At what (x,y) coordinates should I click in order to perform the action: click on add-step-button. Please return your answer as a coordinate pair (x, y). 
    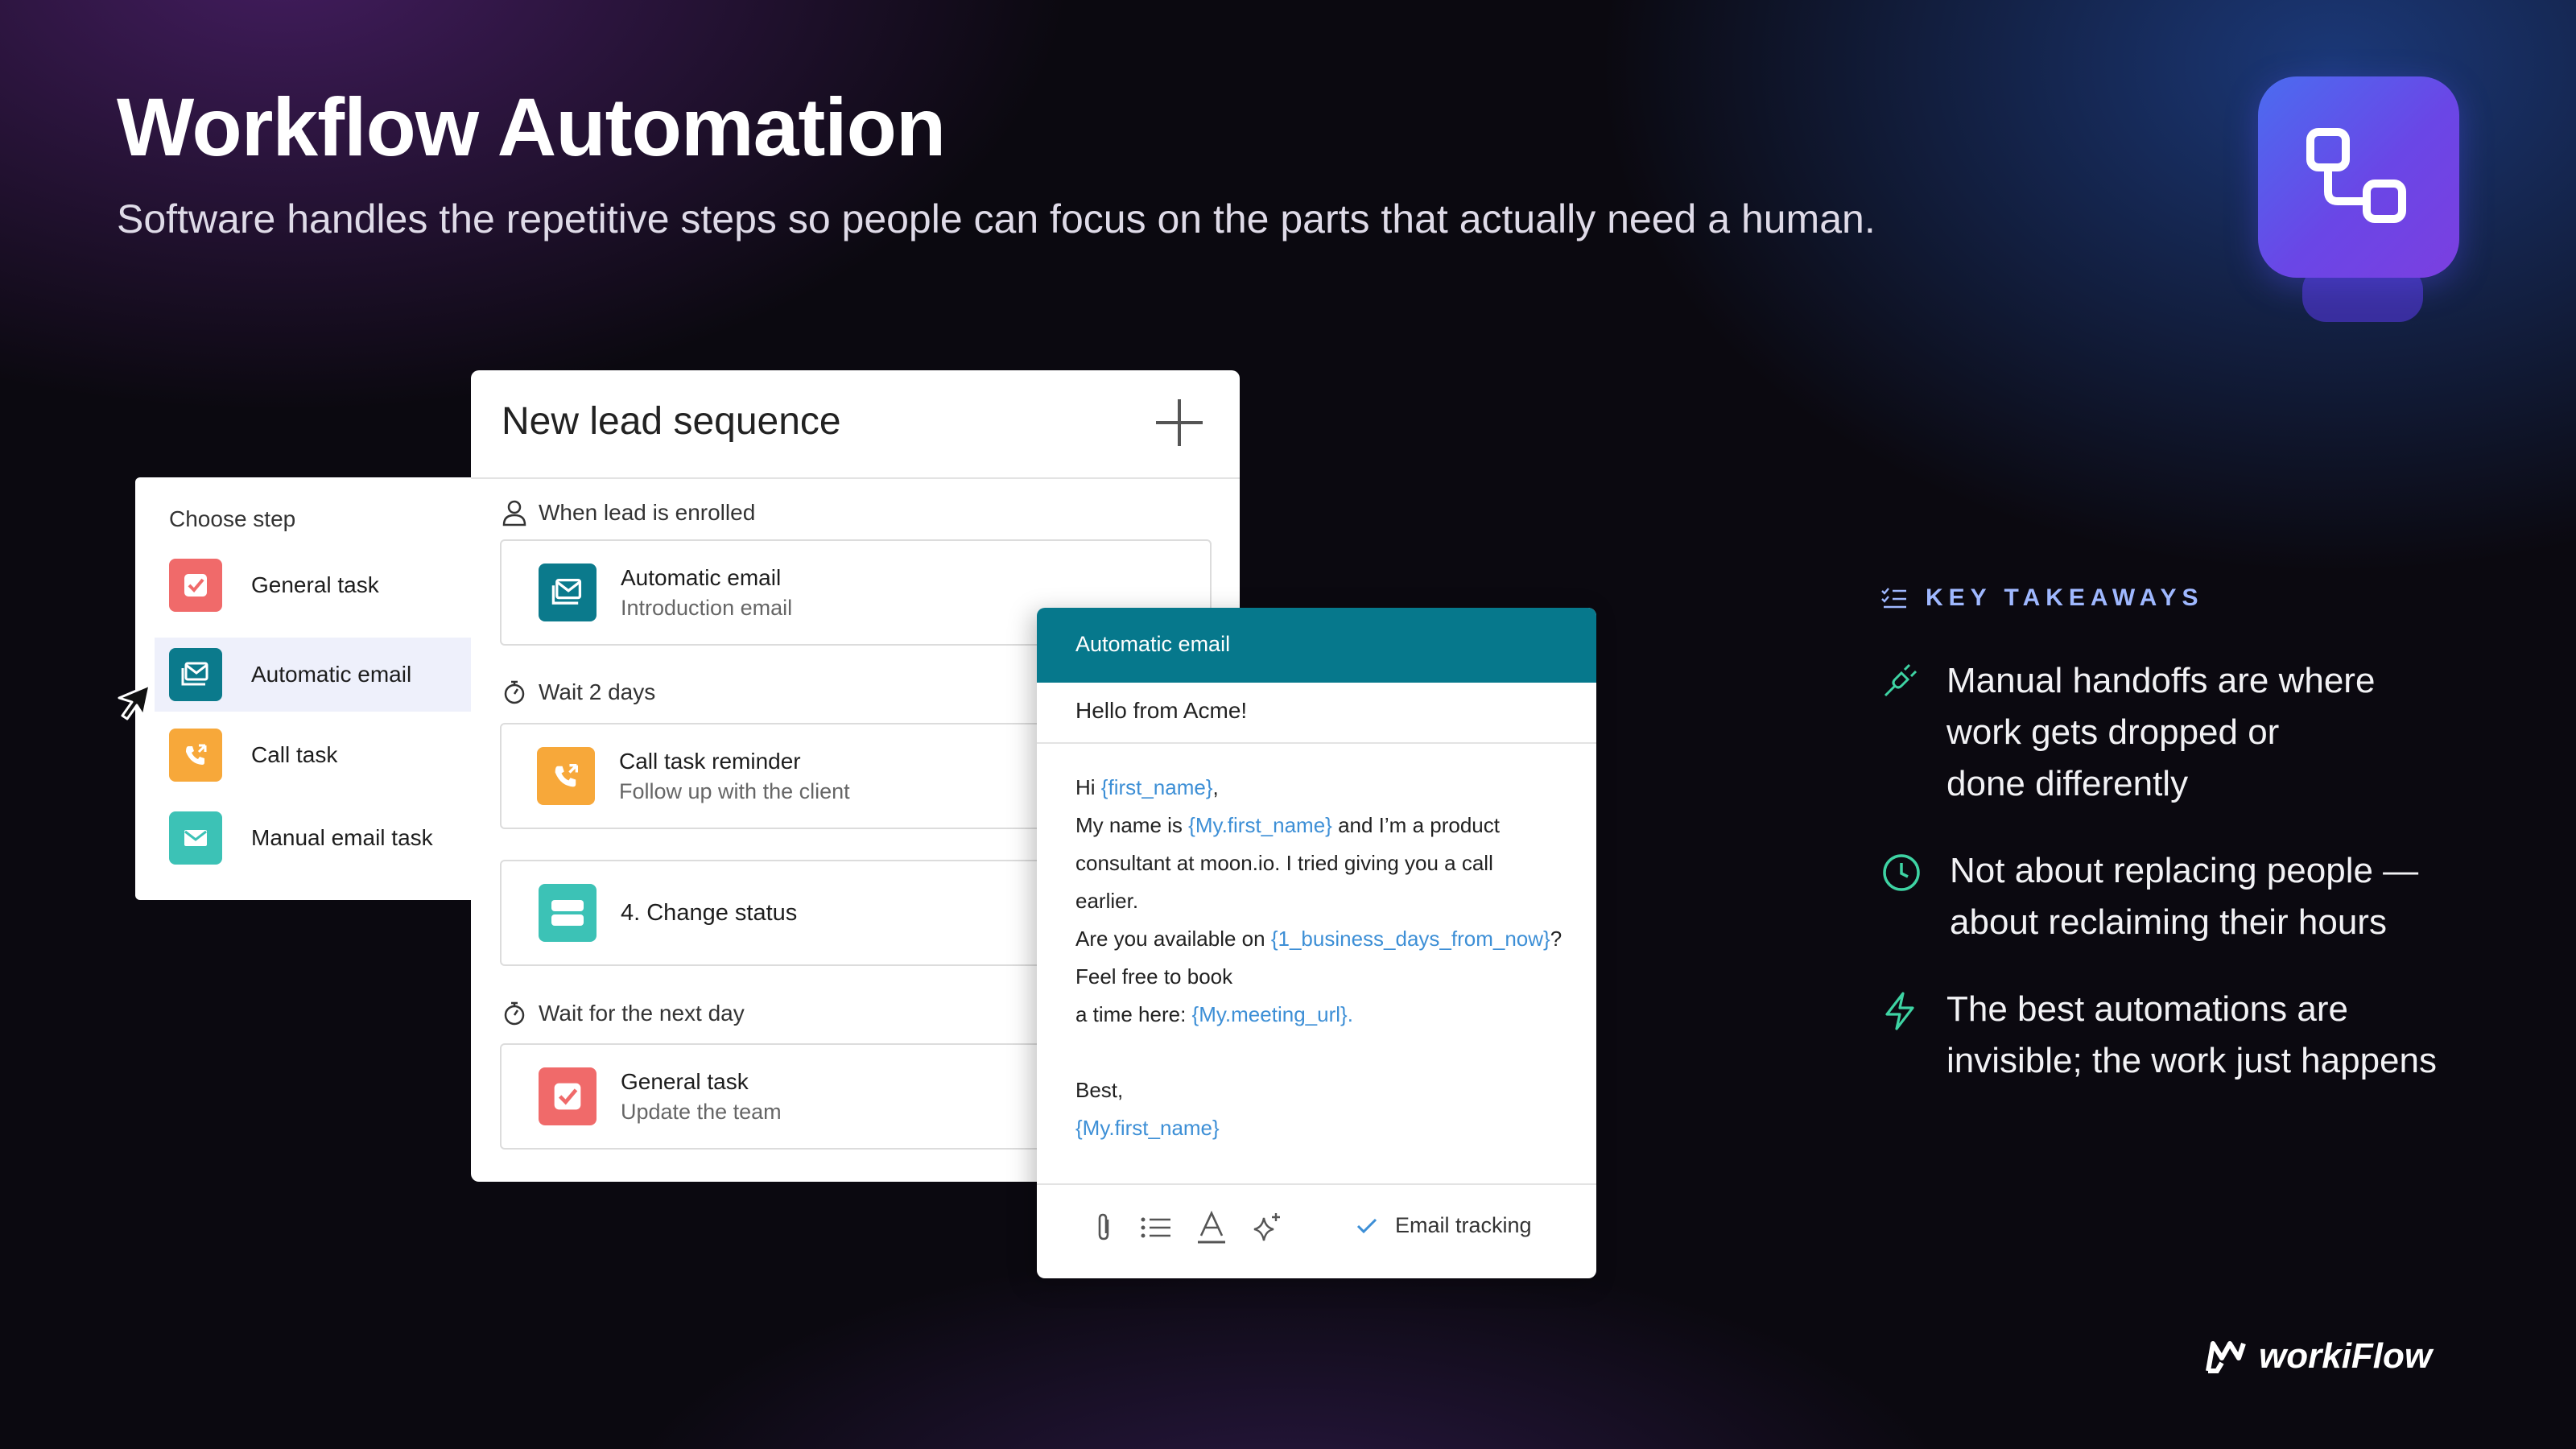
    Looking at the image, I should click on (1179, 424).